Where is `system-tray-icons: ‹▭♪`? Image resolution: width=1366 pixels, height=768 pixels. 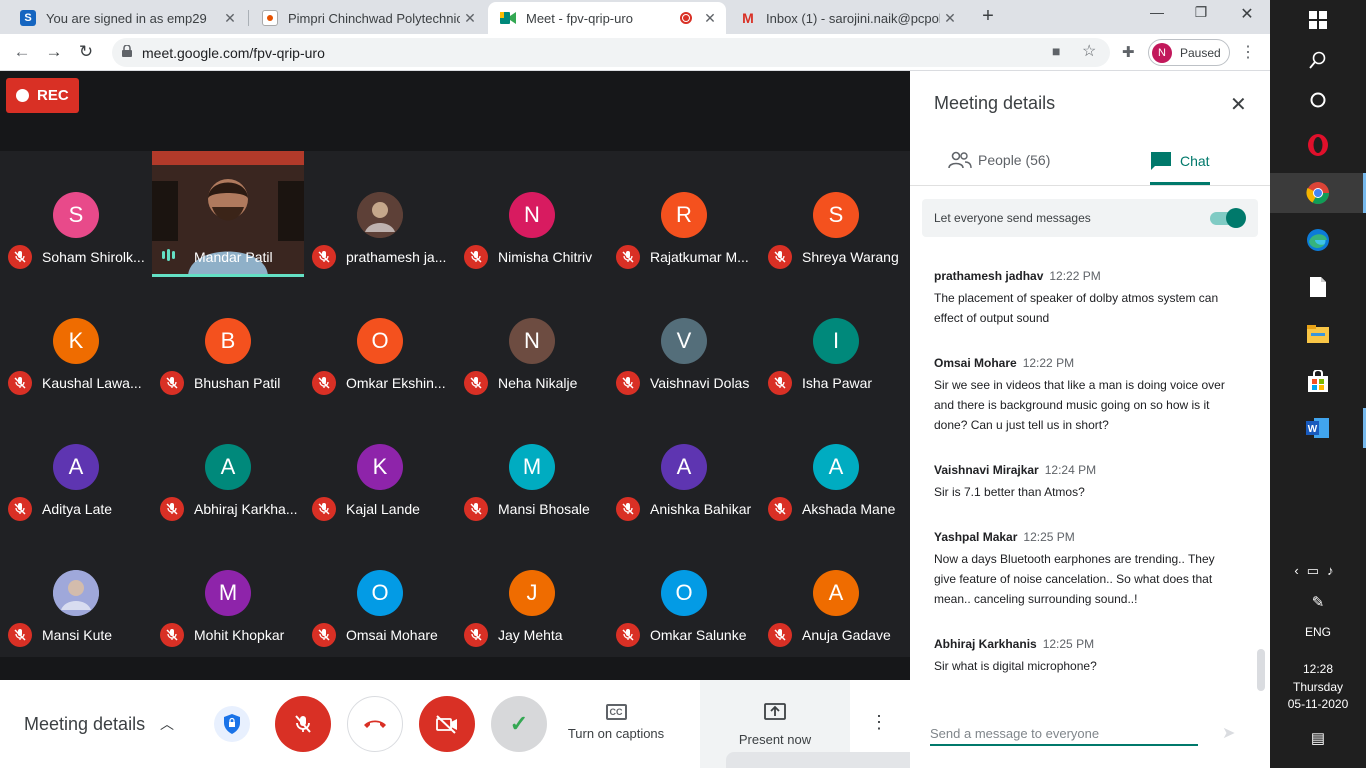 system-tray-icons: ‹▭♪ is located at coordinates (1318, 571).